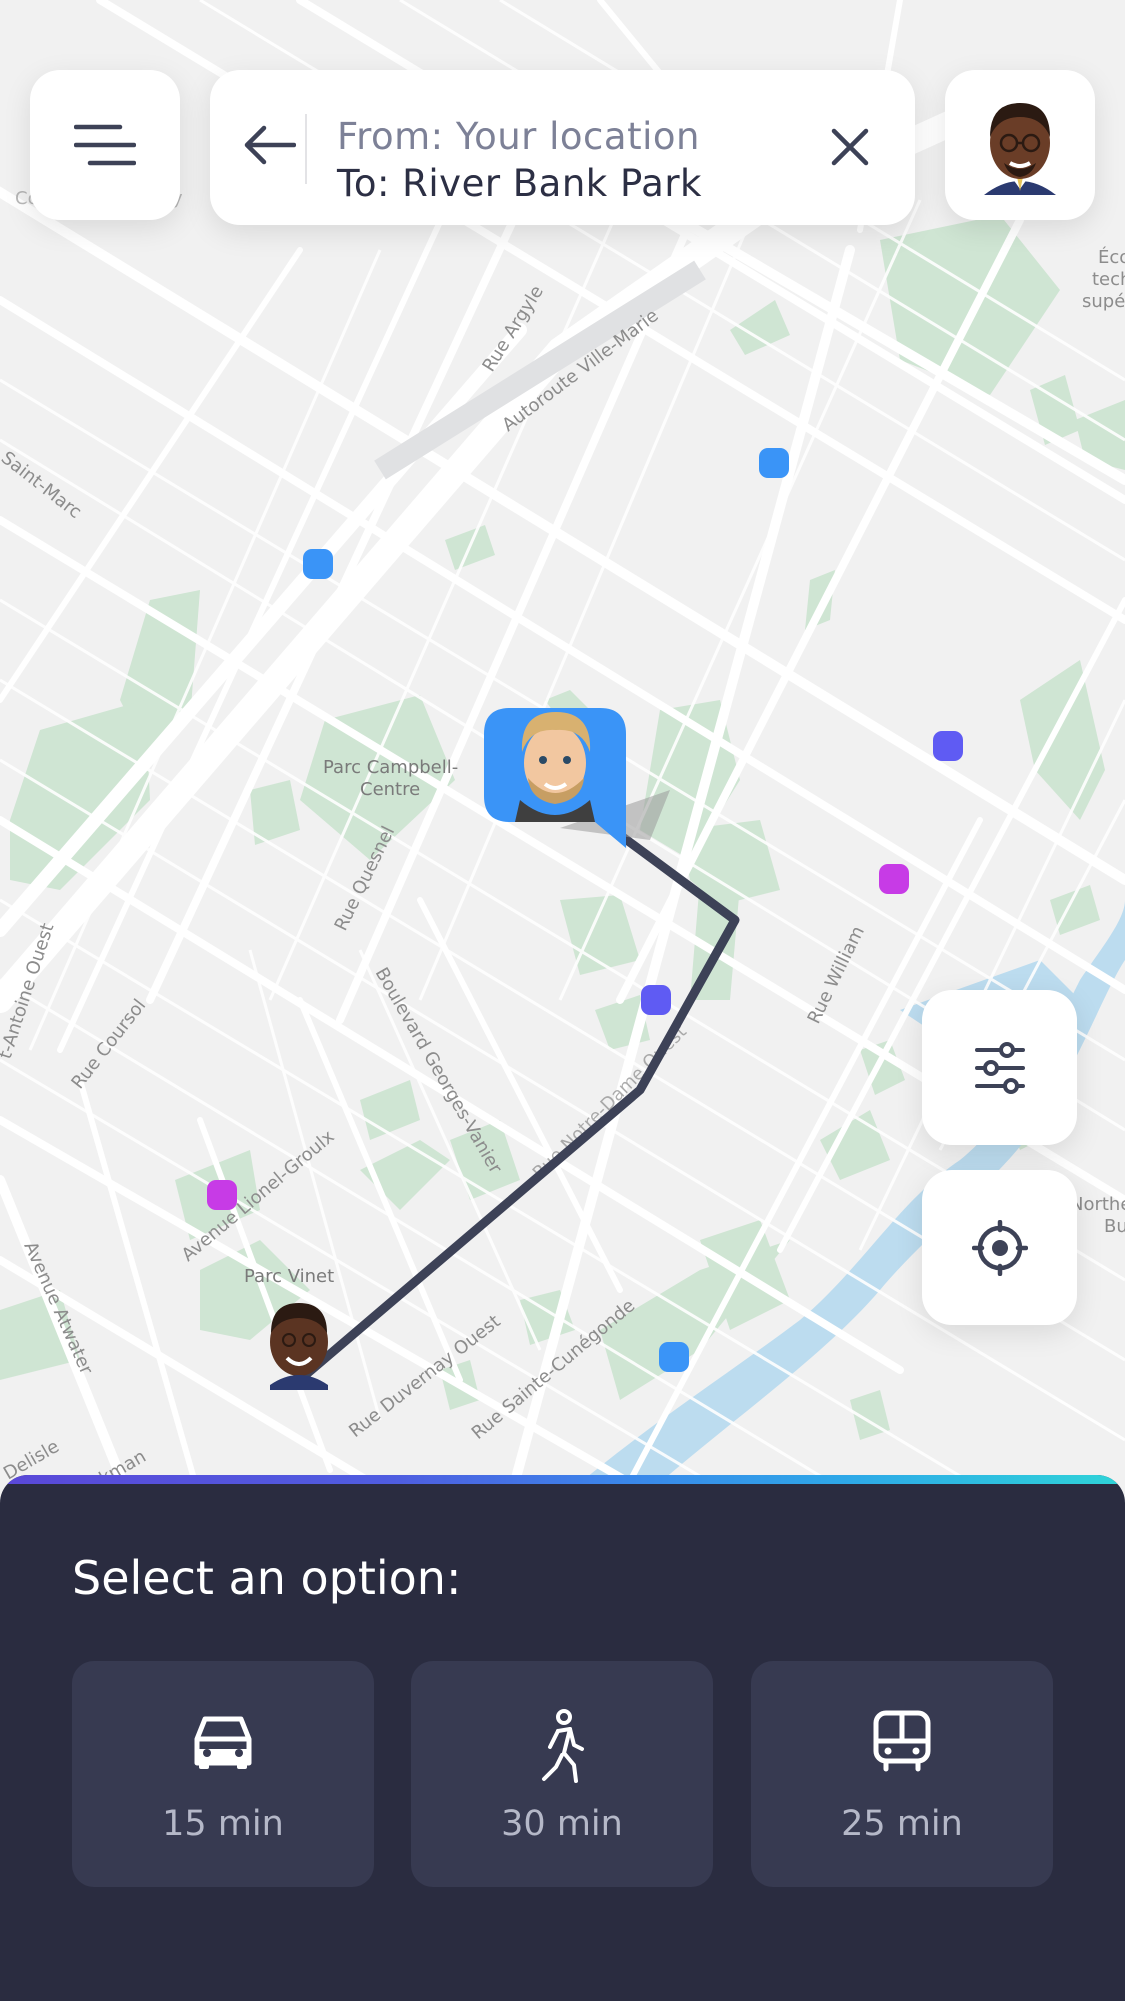  Describe the element at coordinates (1097, 1204) in the screenshot. I see `map-edge-label: Northe` at that location.